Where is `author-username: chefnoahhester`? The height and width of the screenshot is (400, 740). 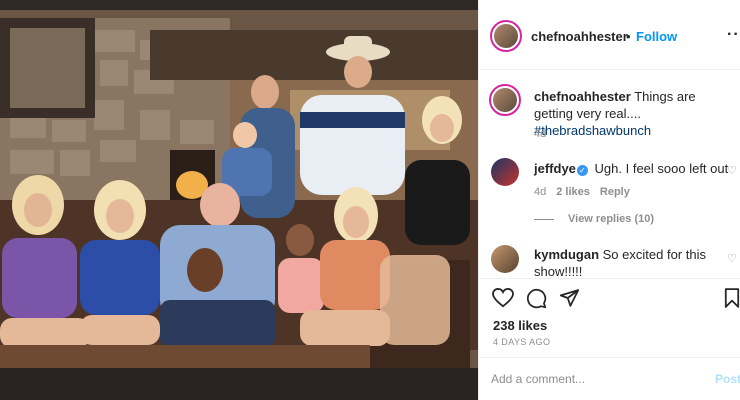
author-username: chefnoahhester is located at coordinates (579, 36).